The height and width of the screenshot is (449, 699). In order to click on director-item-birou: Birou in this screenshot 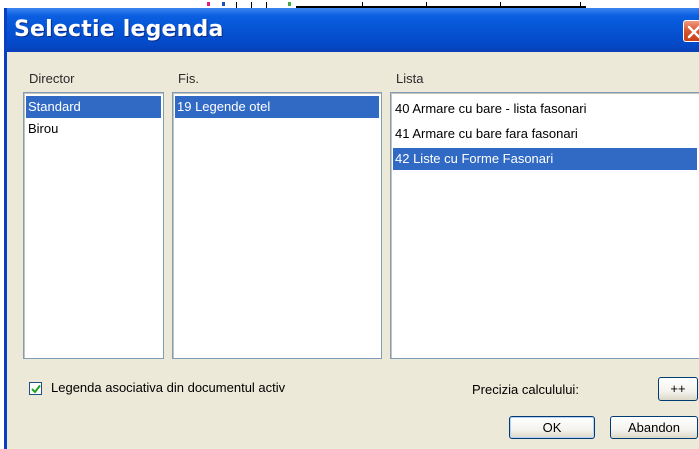, I will do `click(93, 129)`.